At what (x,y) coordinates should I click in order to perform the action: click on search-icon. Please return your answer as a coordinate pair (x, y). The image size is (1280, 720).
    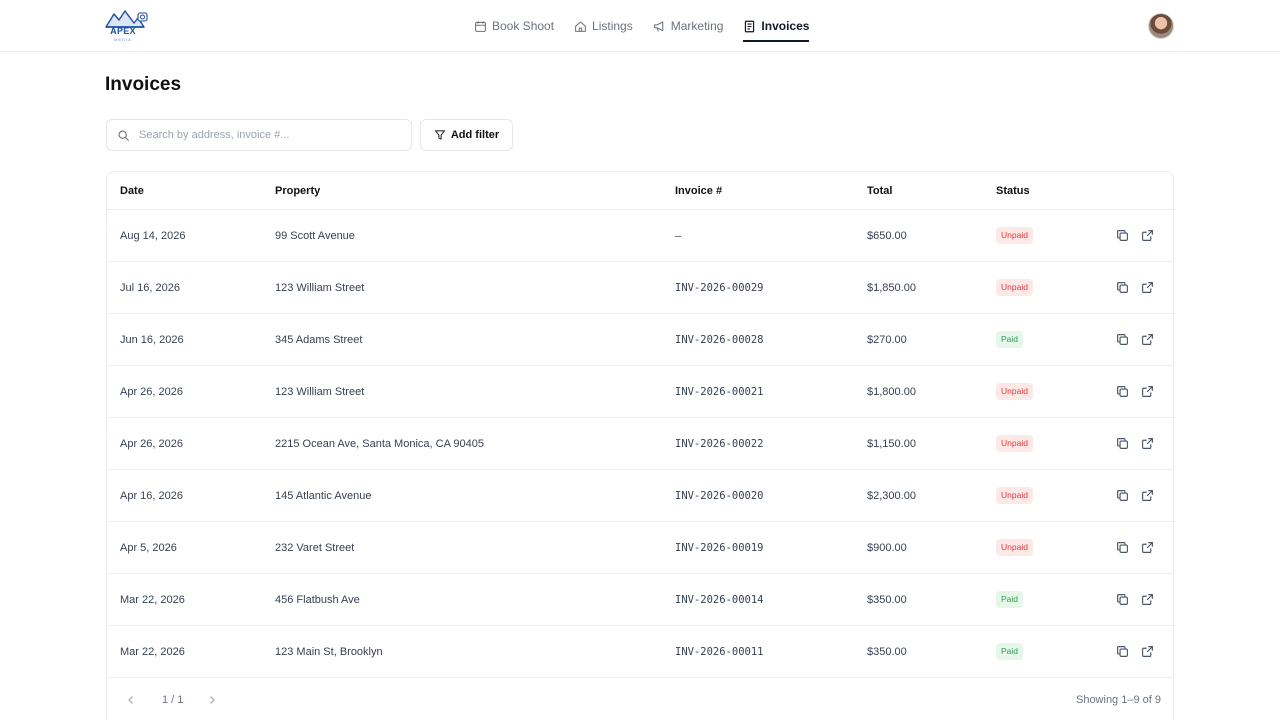
    Looking at the image, I should click on (123, 135).